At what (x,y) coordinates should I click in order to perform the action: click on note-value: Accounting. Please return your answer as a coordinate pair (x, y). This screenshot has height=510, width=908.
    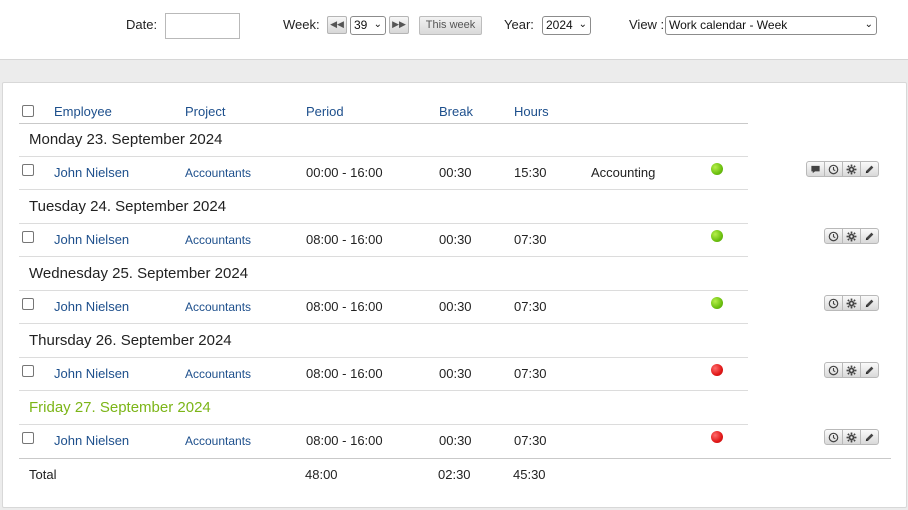
    Looking at the image, I should click on (623, 172).